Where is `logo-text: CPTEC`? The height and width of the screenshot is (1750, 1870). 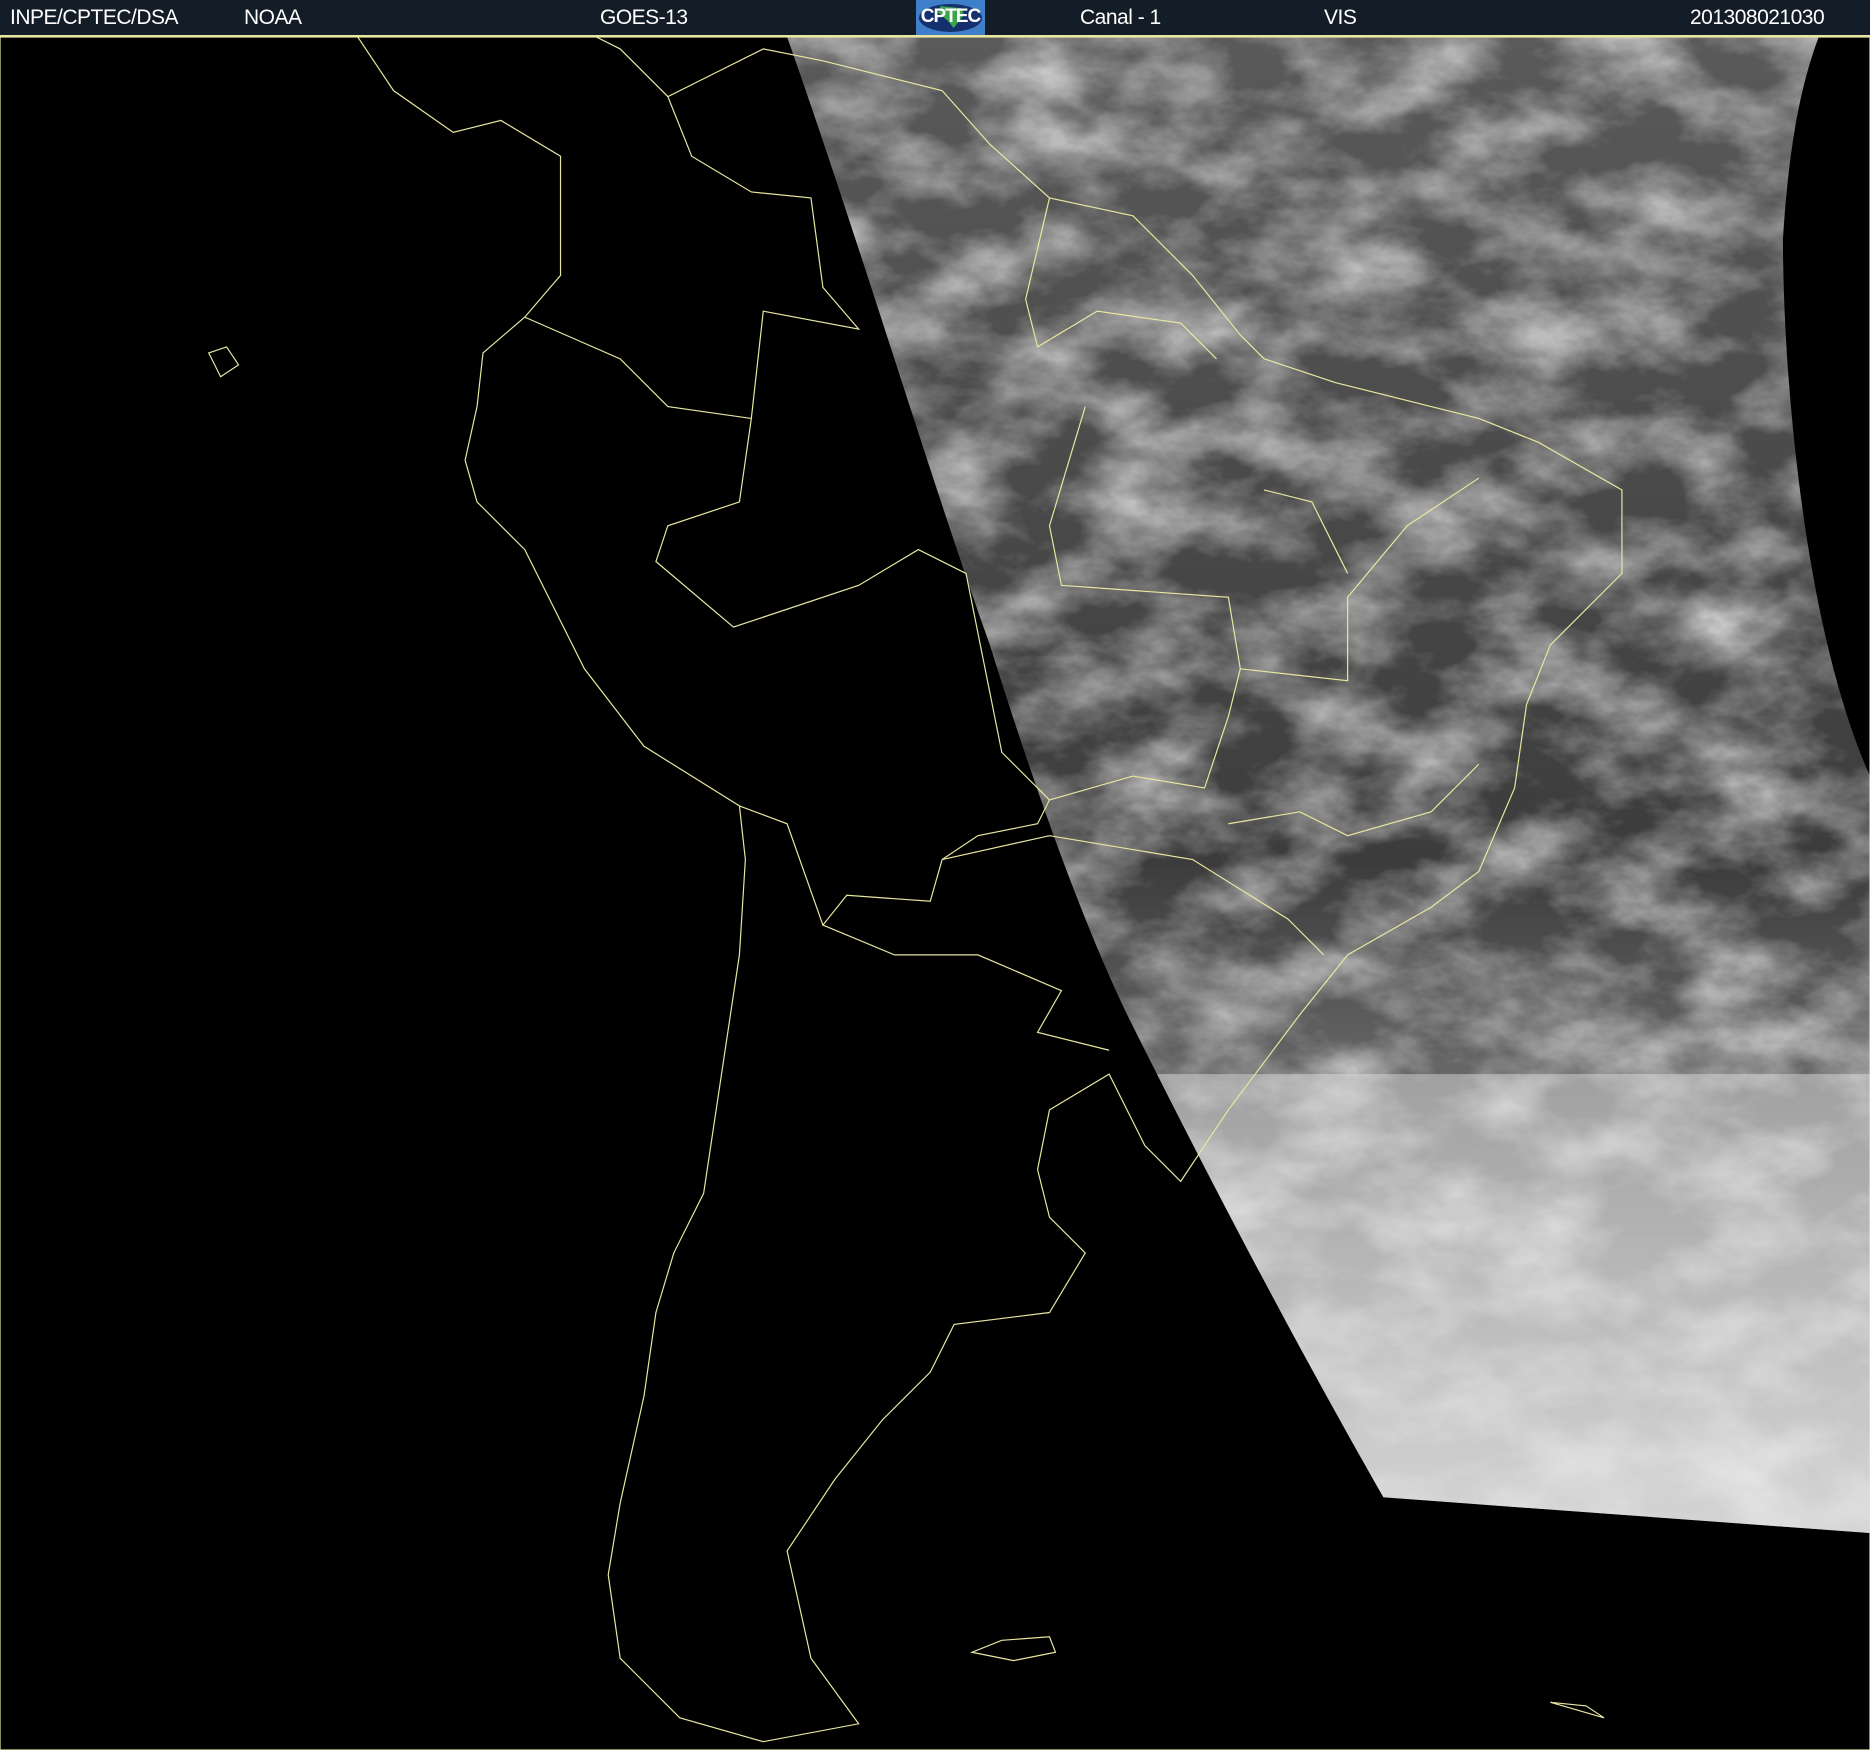
logo-text: CPTEC is located at coordinates (950, 16).